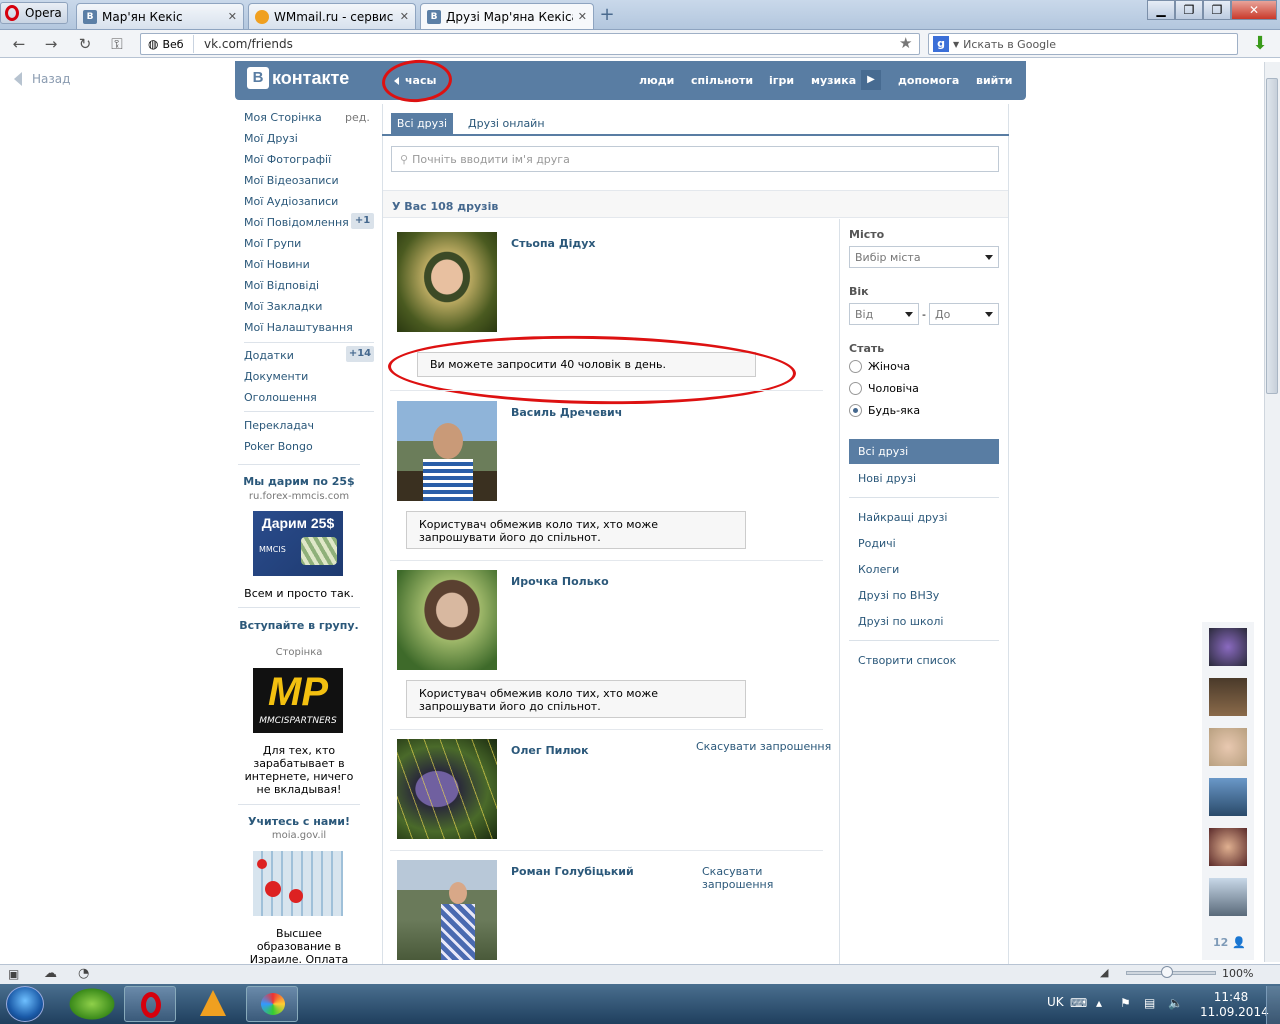 This screenshot has width=1280, height=1024. I want to click on ad-image: MP MMCISPARTNERS, so click(298, 700).